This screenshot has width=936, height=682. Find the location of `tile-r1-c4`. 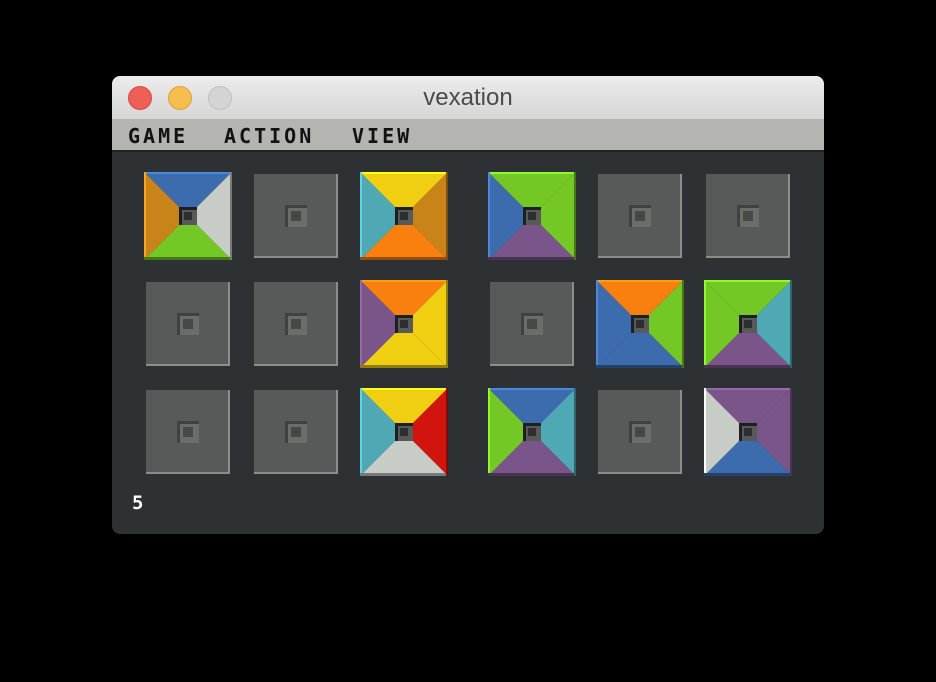

tile-r1-c4 is located at coordinates (532, 216).